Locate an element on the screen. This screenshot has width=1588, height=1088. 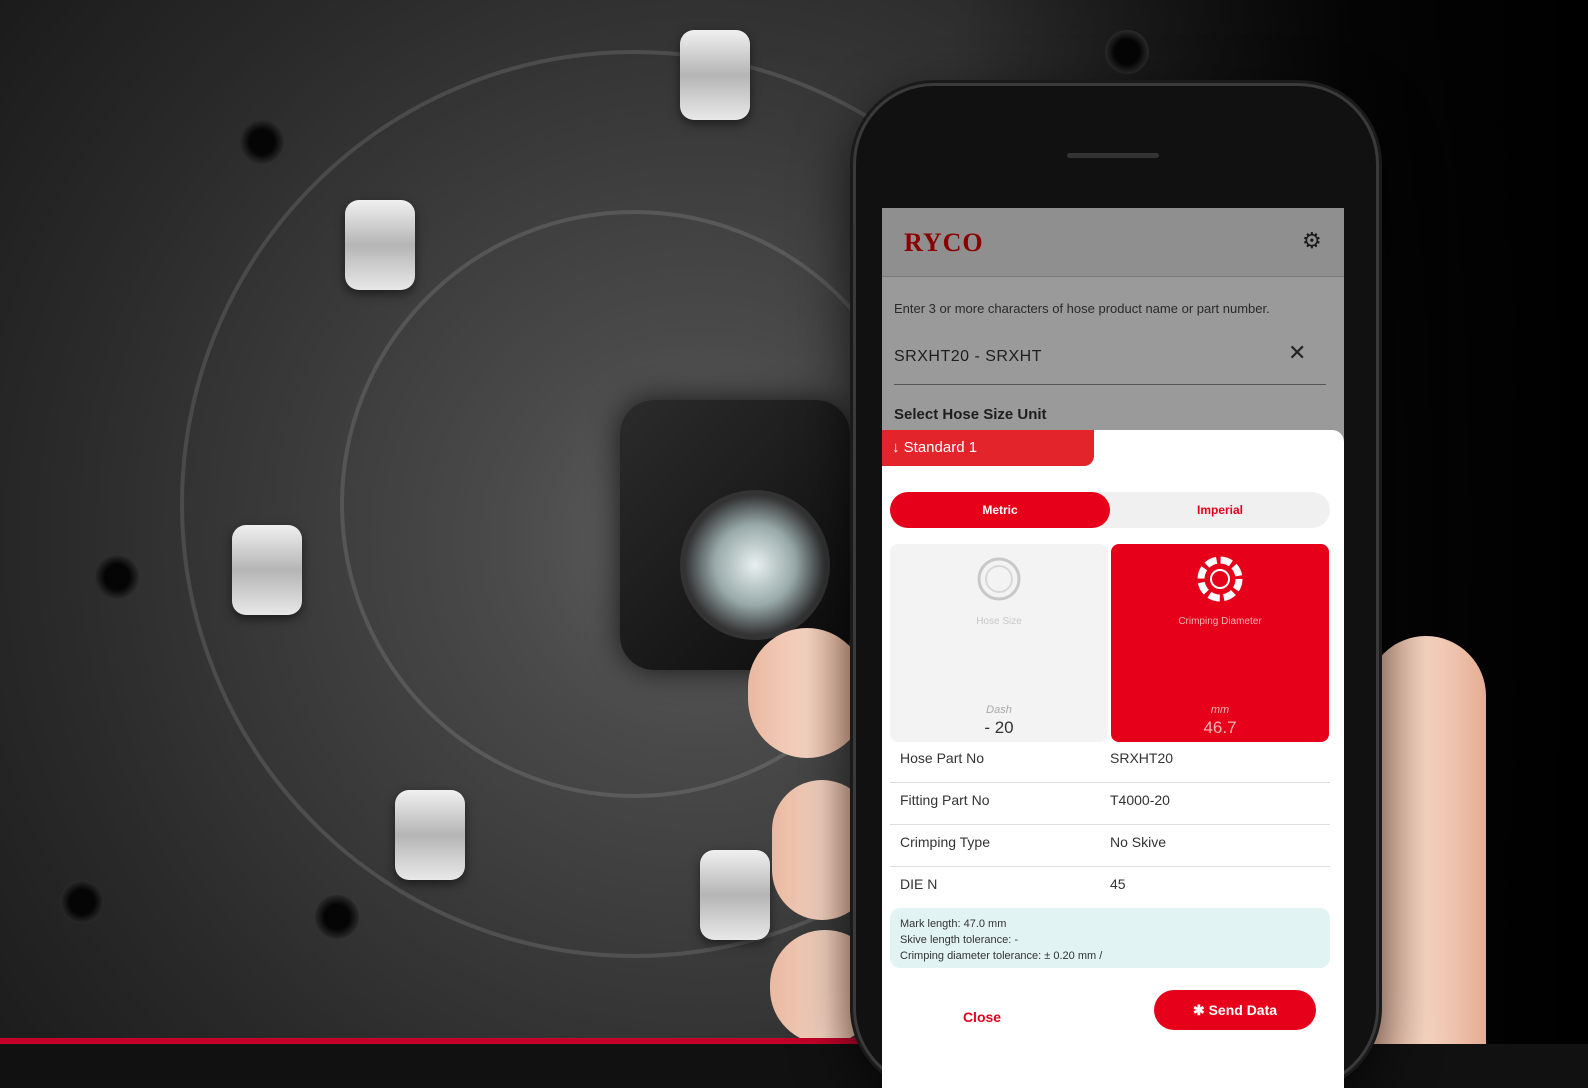
app-bar: RYCO ⚙ is located at coordinates (1113, 242).